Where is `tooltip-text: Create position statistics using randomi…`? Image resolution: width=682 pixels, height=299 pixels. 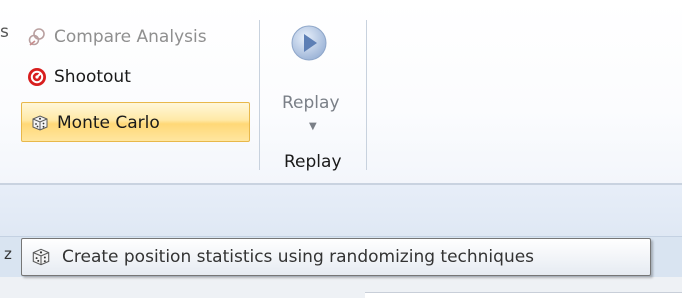
tooltip-text: Create position statistics using randomi… is located at coordinates (298, 257).